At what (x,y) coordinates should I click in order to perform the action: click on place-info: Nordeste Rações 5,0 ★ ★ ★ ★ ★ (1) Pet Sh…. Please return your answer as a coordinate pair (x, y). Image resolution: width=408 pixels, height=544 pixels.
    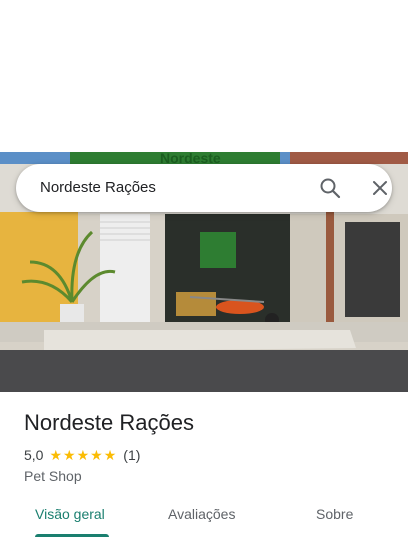
    Looking at the image, I should click on (209, 447).